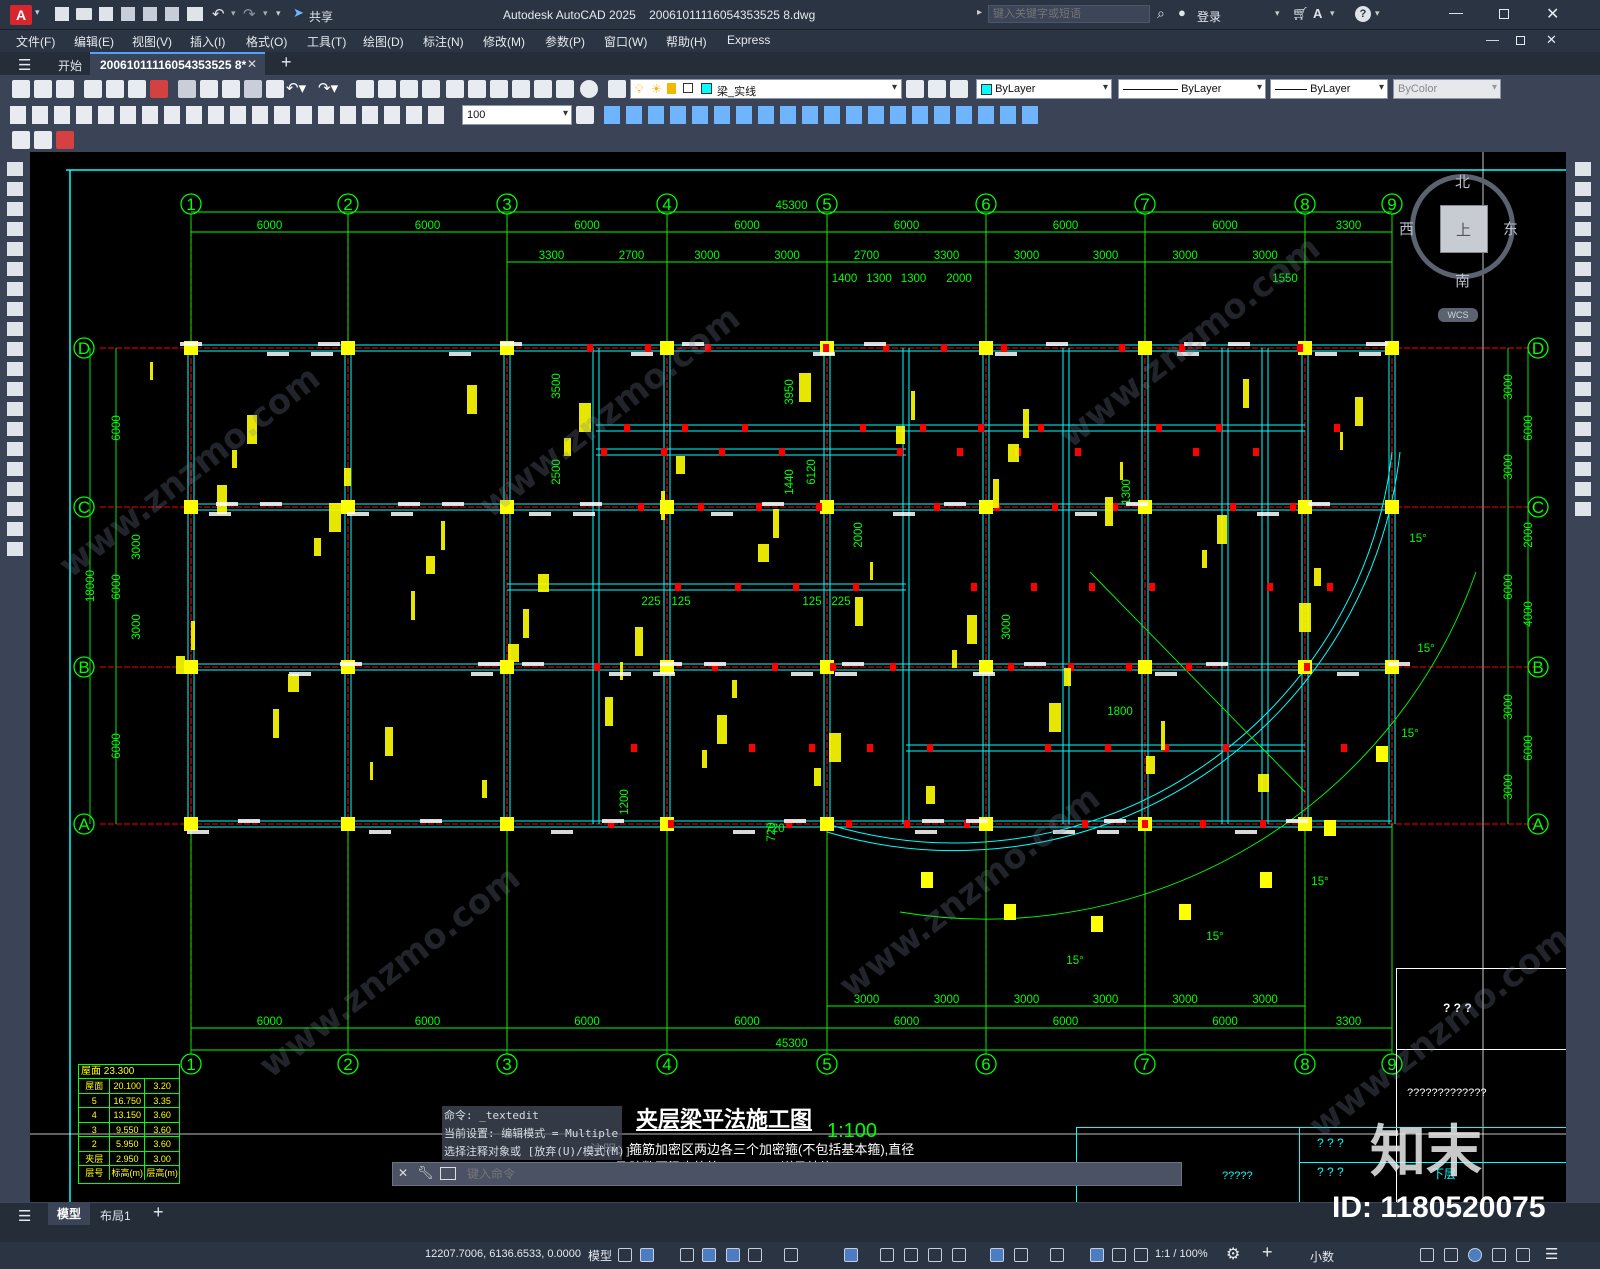 This screenshot has width=1600, height=1269. Describe the element at coordinates (709, 1255) in the screenshot. I see `polar-icon` at that location.